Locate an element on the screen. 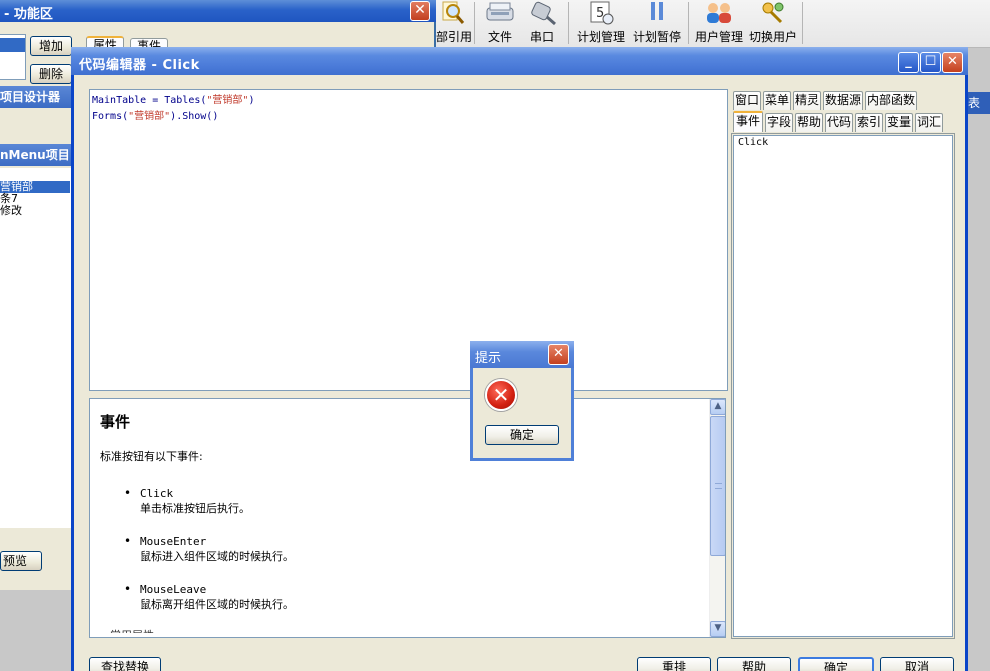 Image resolution: width=990 pixels, height=671 pixels. message-box-close-button: ✕ is located at coordinates (558, 354).